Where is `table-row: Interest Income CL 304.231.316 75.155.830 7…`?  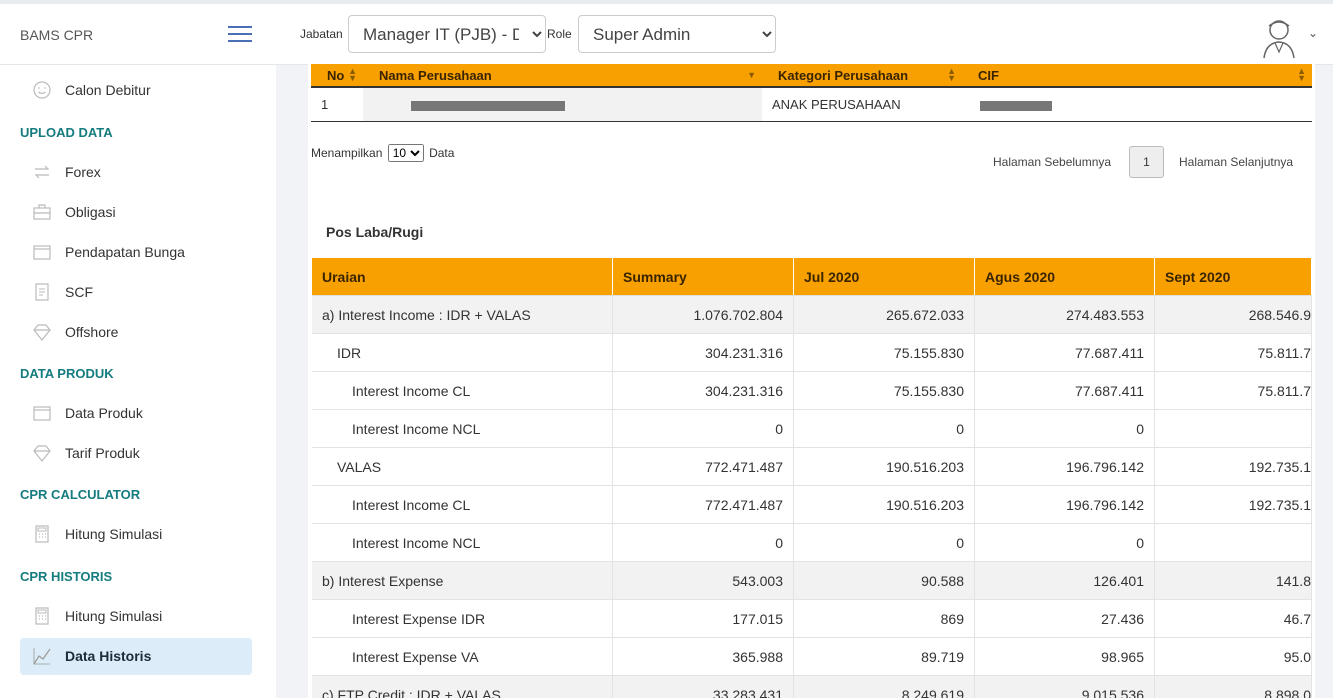 table-row: Interest Income CL 304.231.316 75.155.830 7… is located at coordinates (812, 390).